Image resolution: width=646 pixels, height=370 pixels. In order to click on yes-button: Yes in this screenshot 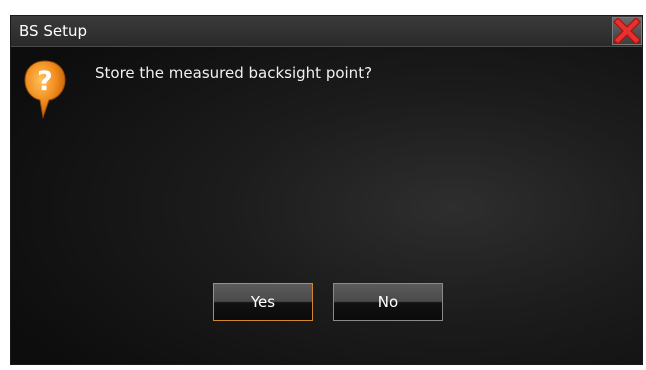, I will do `click(263, 302)`.